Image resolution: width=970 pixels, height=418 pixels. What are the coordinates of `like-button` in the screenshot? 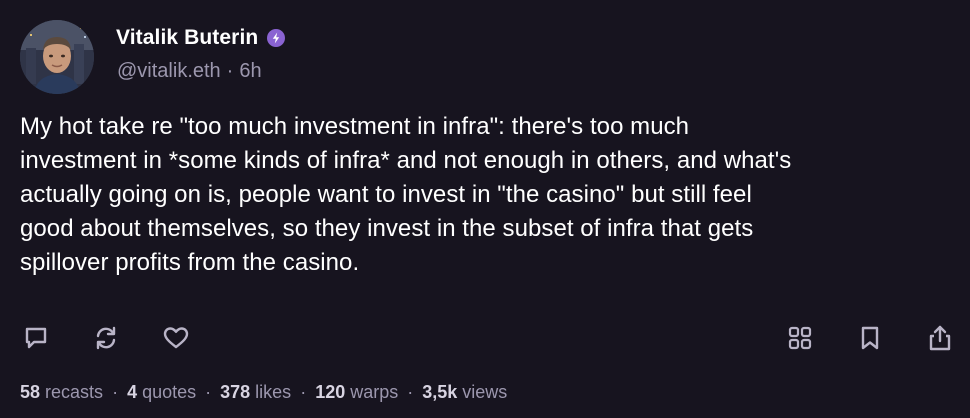 It's located at (176, 338).